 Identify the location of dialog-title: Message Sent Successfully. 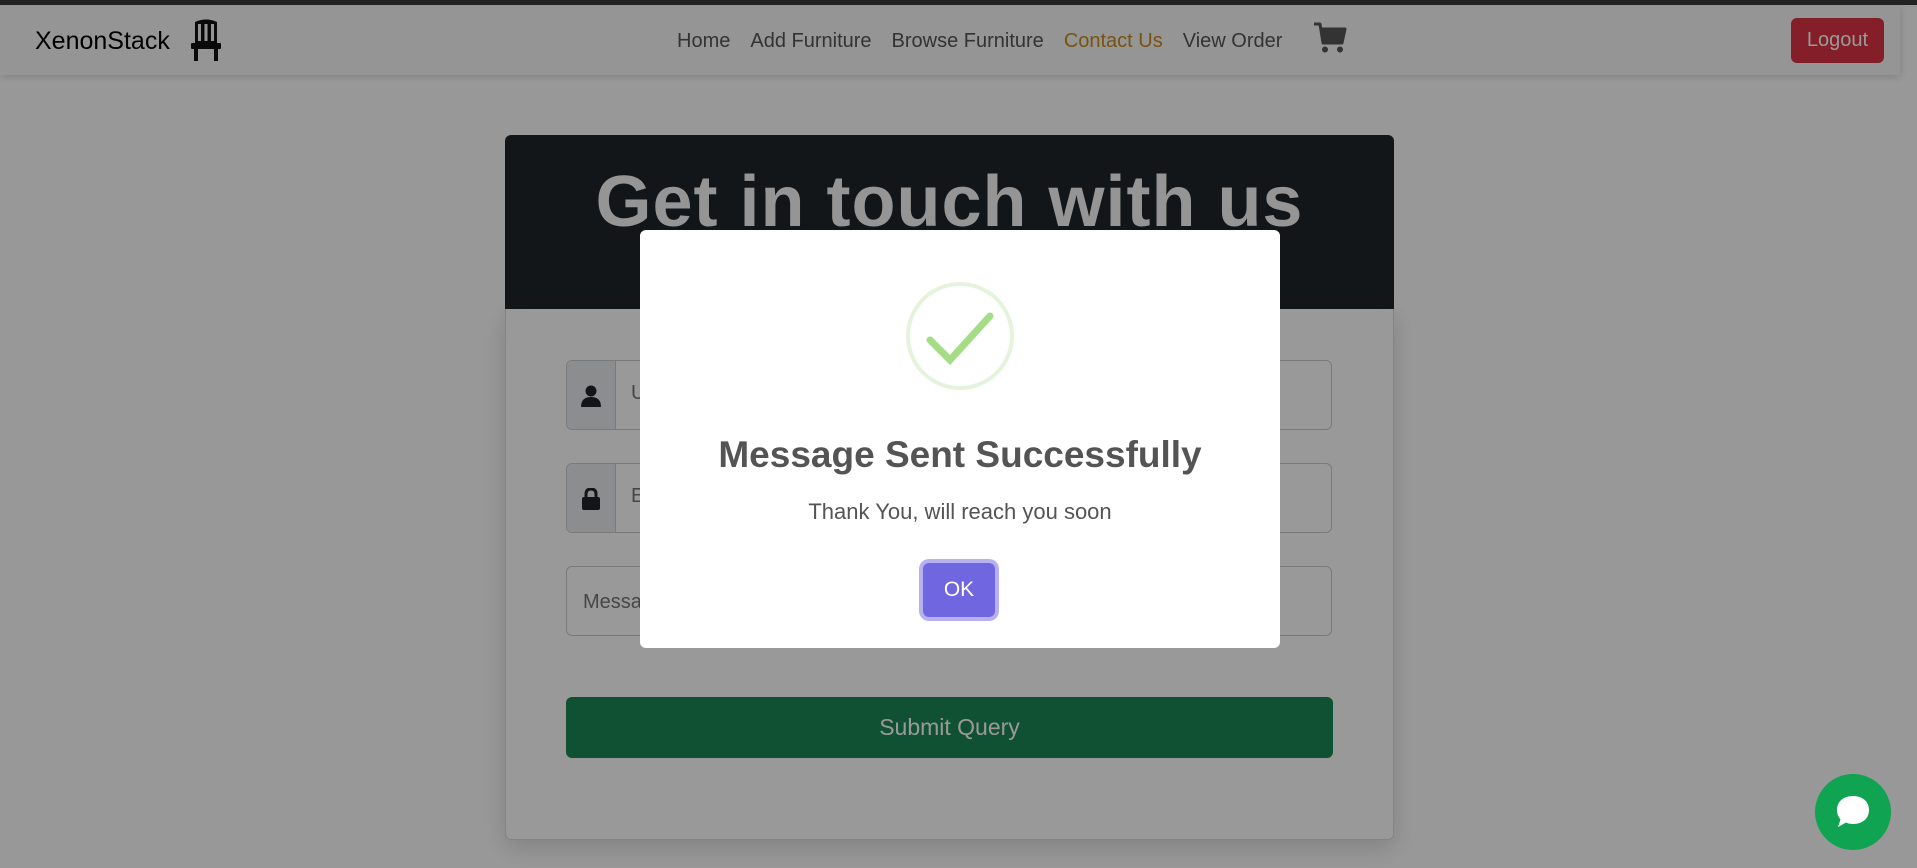
(960, 454).